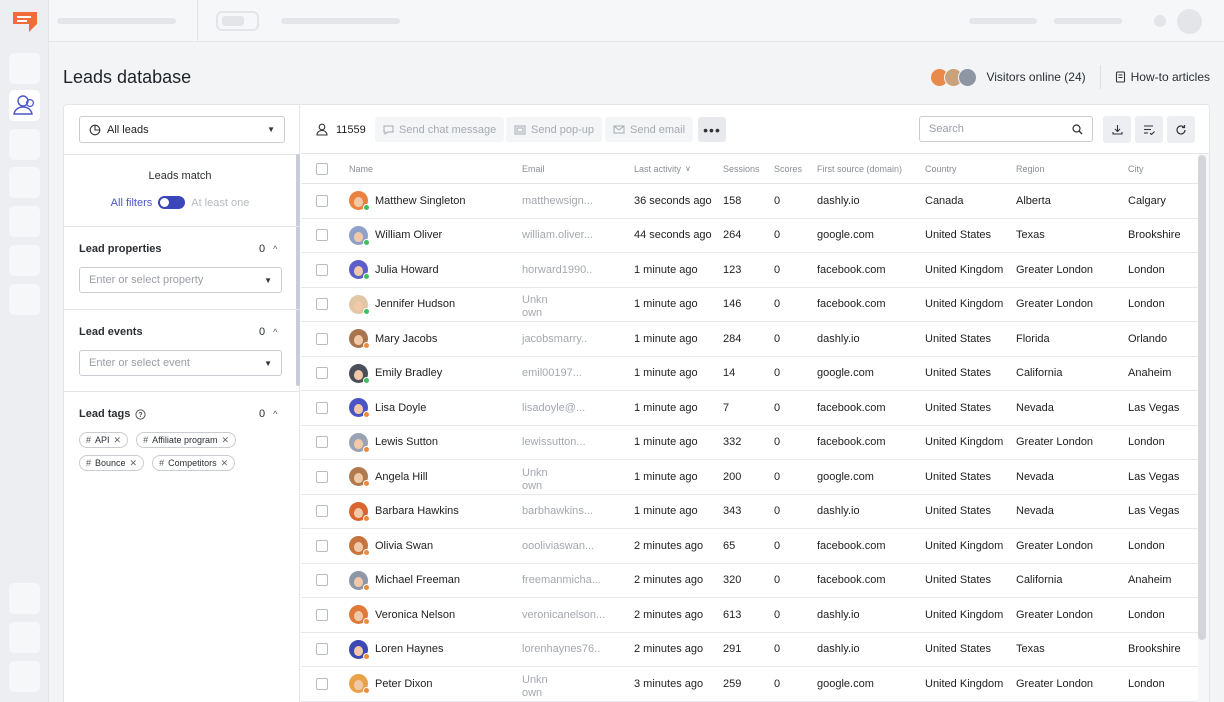 The width and height of the screenshot is (1224, 702). Describe the element at coordinates (741, 168) in the screenshot. I see `column-header-sessions: Sessions` at that location.